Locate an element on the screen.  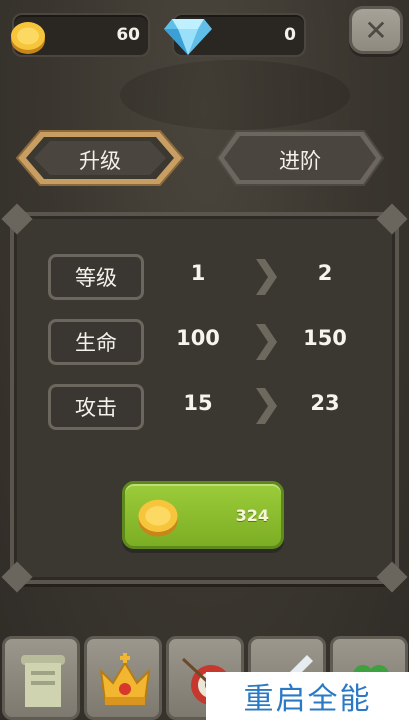
tab-upgrade-label: 升级 is located at coordinates (100, 161).